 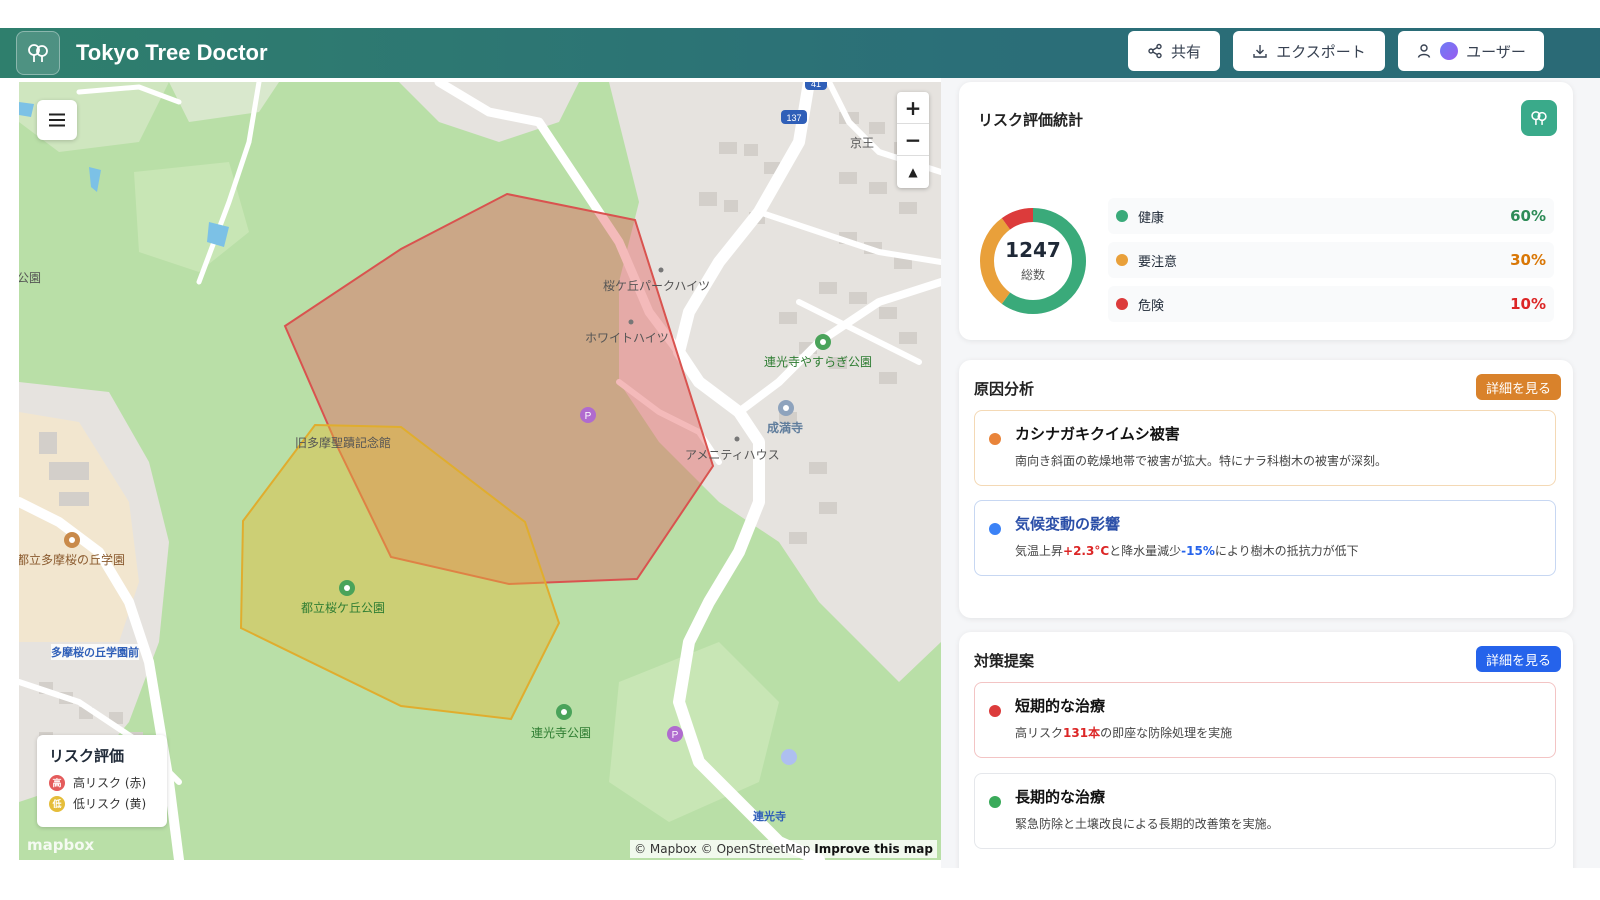 What do you see at coordinates (57, 782) in the screenshot?
I see `high-risk-badge: 高` at bounding box center [57, 782].